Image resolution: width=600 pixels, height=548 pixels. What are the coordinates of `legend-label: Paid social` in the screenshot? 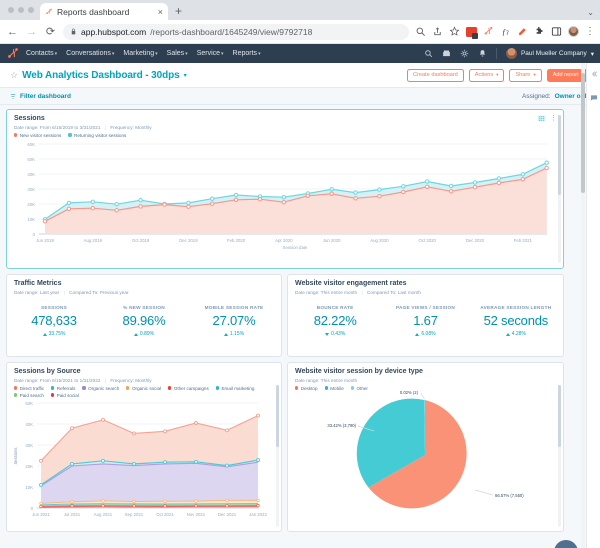 It's located at (67, 395).